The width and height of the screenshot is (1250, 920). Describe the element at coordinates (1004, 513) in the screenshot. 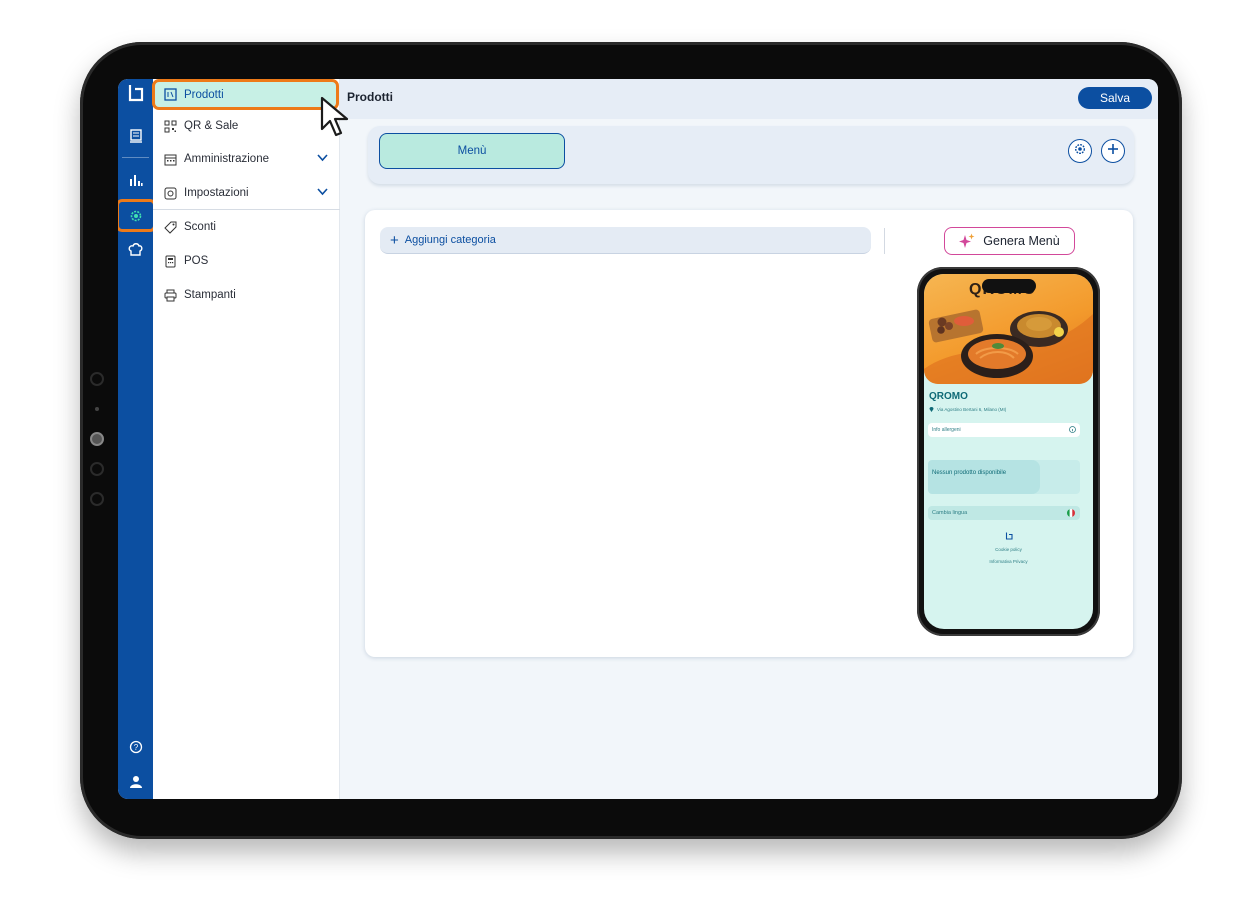

I see `change-language-button: Cambia lingua` at that location.